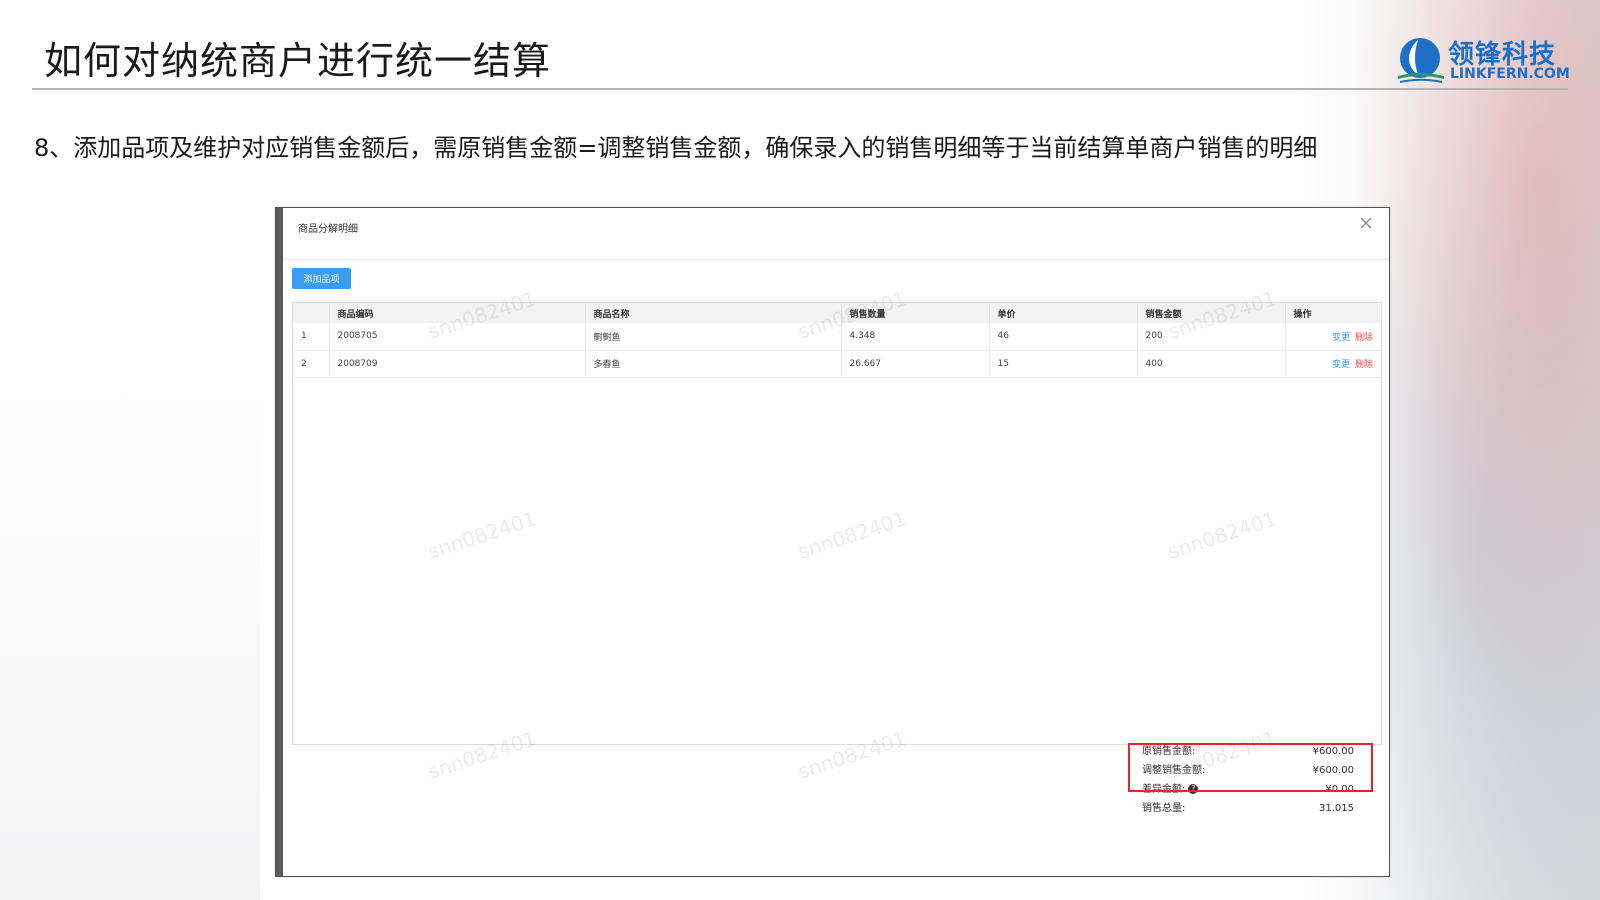 This screenshot has height=900, width=1600. Describe the element at coordinates (1248, 808) in the screenshot. I see `summary-total-qty: 销售总量: 31.015` at that location.